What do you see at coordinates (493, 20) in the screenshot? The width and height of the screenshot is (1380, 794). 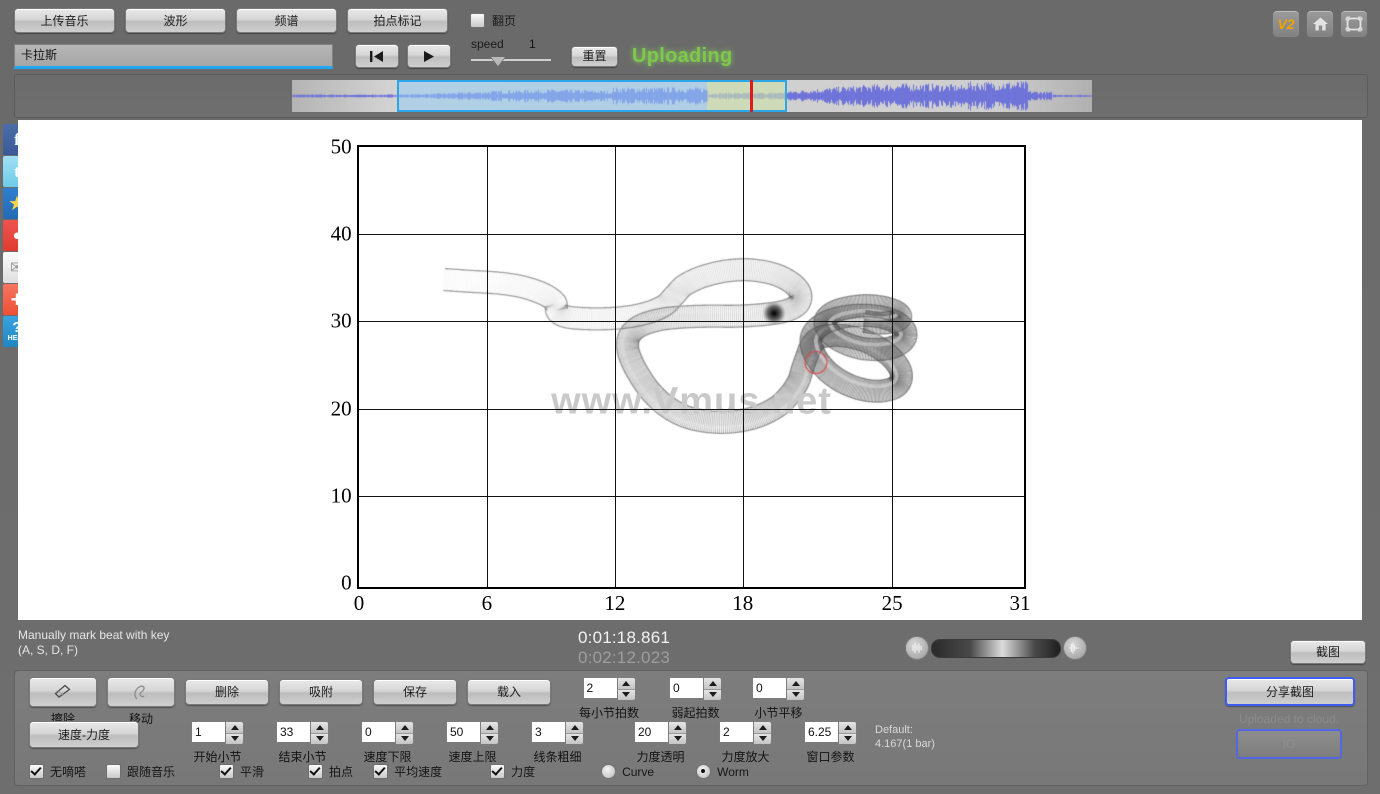 I see `page-turn-checkbox-group: 翻页` at bounding box center [493, 20].